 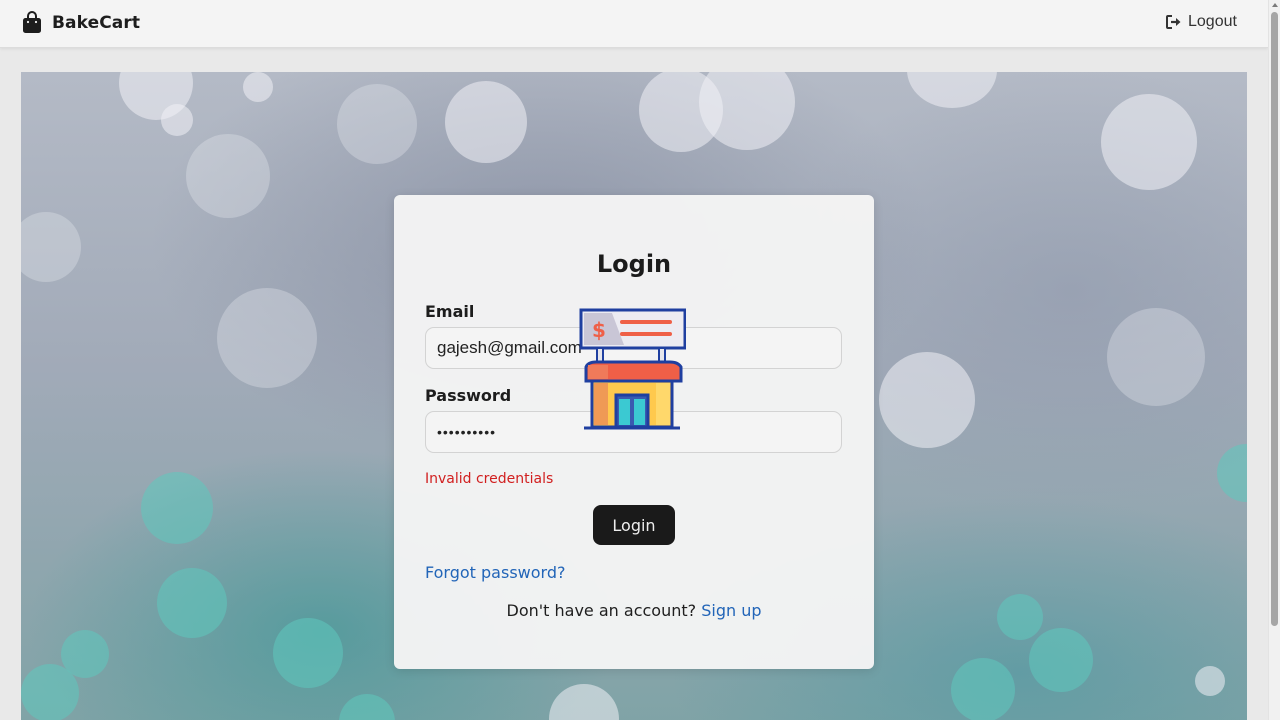 I want to click on login-button: Login, so click(x=634, y=525).